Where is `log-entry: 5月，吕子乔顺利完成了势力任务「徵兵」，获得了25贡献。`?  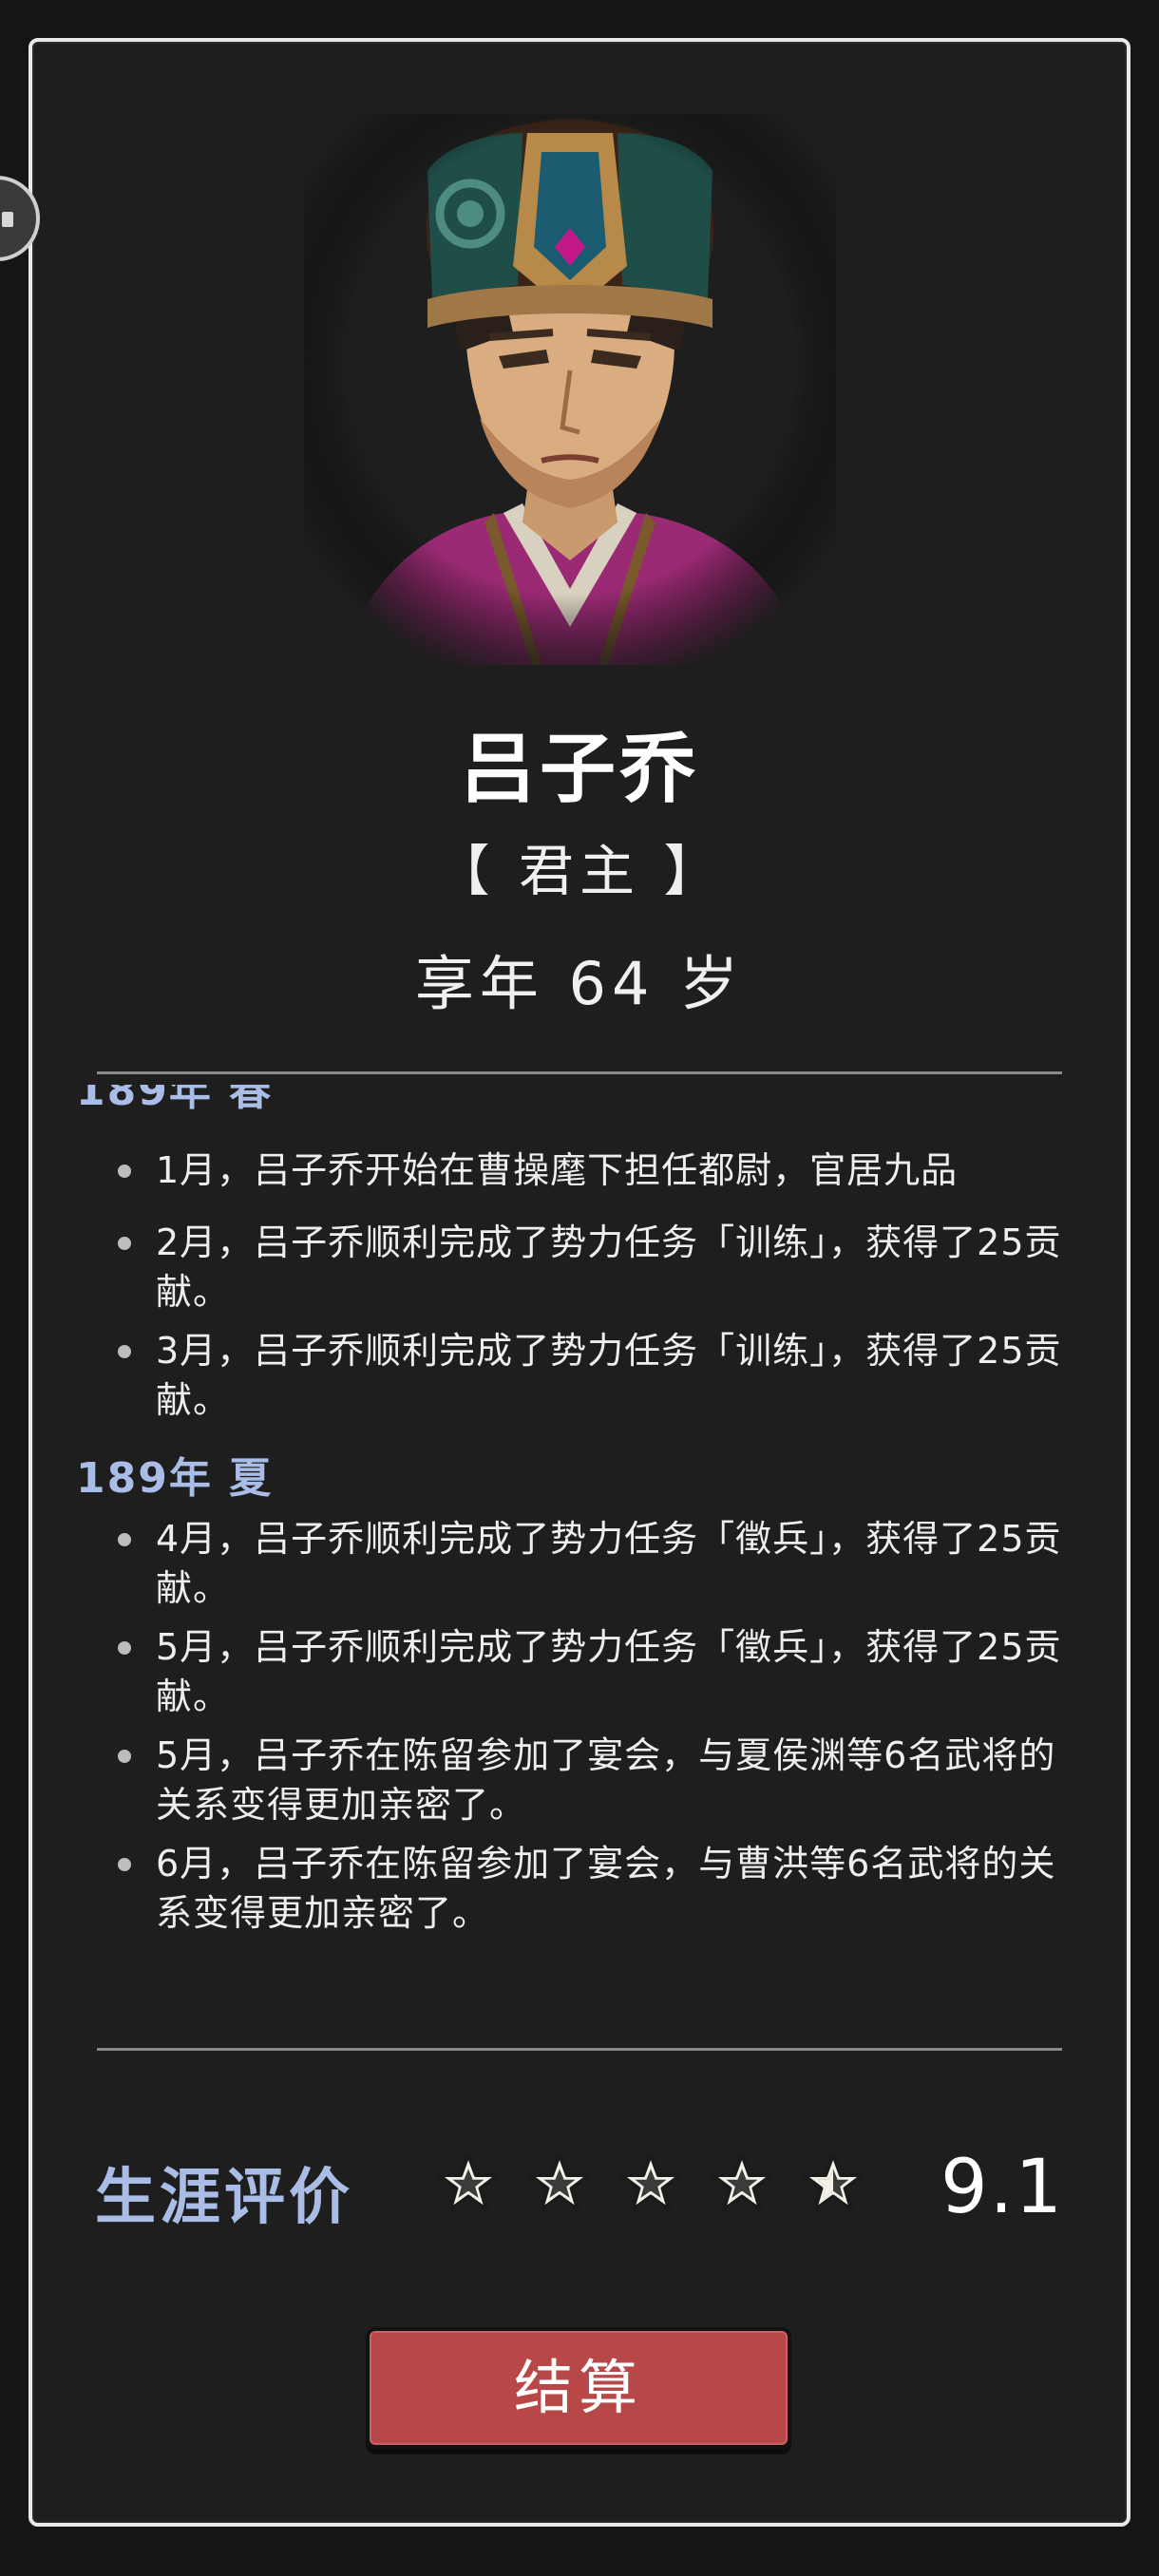 log-entry: 5月，吕子乔顺利完成了势力任务「徵兵」，获得了25贡献。 is located at coordinates (570, 1671).